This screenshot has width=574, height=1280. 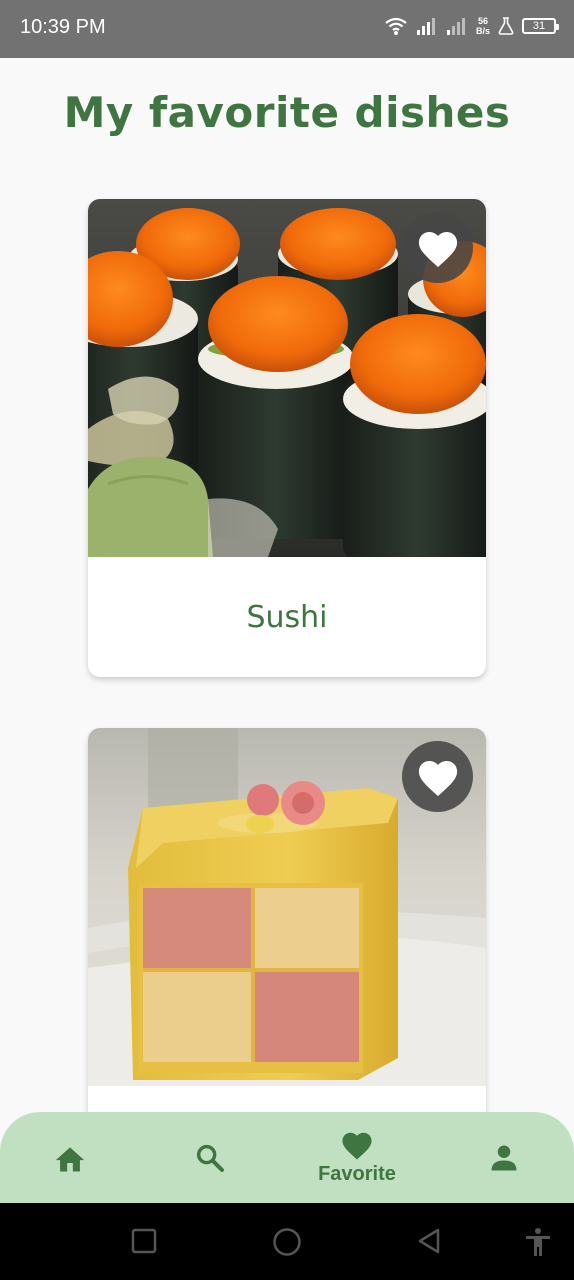 What do you see at coordinates (482, 31) in the screenshot?
I see `network-speed-unit: B/s` at bounding box center [482, 31].